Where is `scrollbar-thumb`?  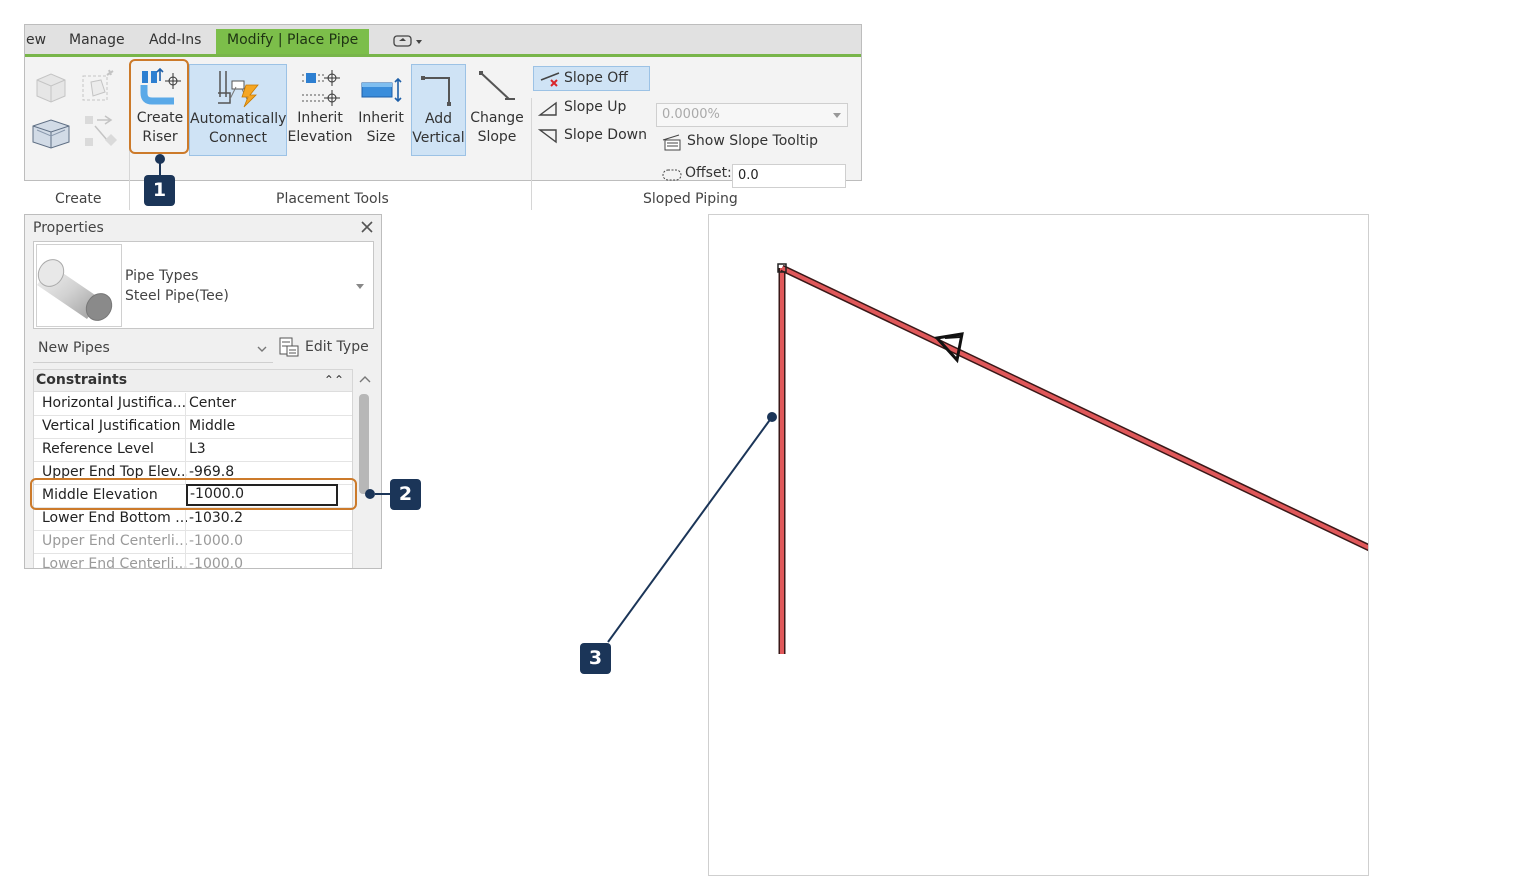
scrollbar-thumb is located at coordinates (364, 444).